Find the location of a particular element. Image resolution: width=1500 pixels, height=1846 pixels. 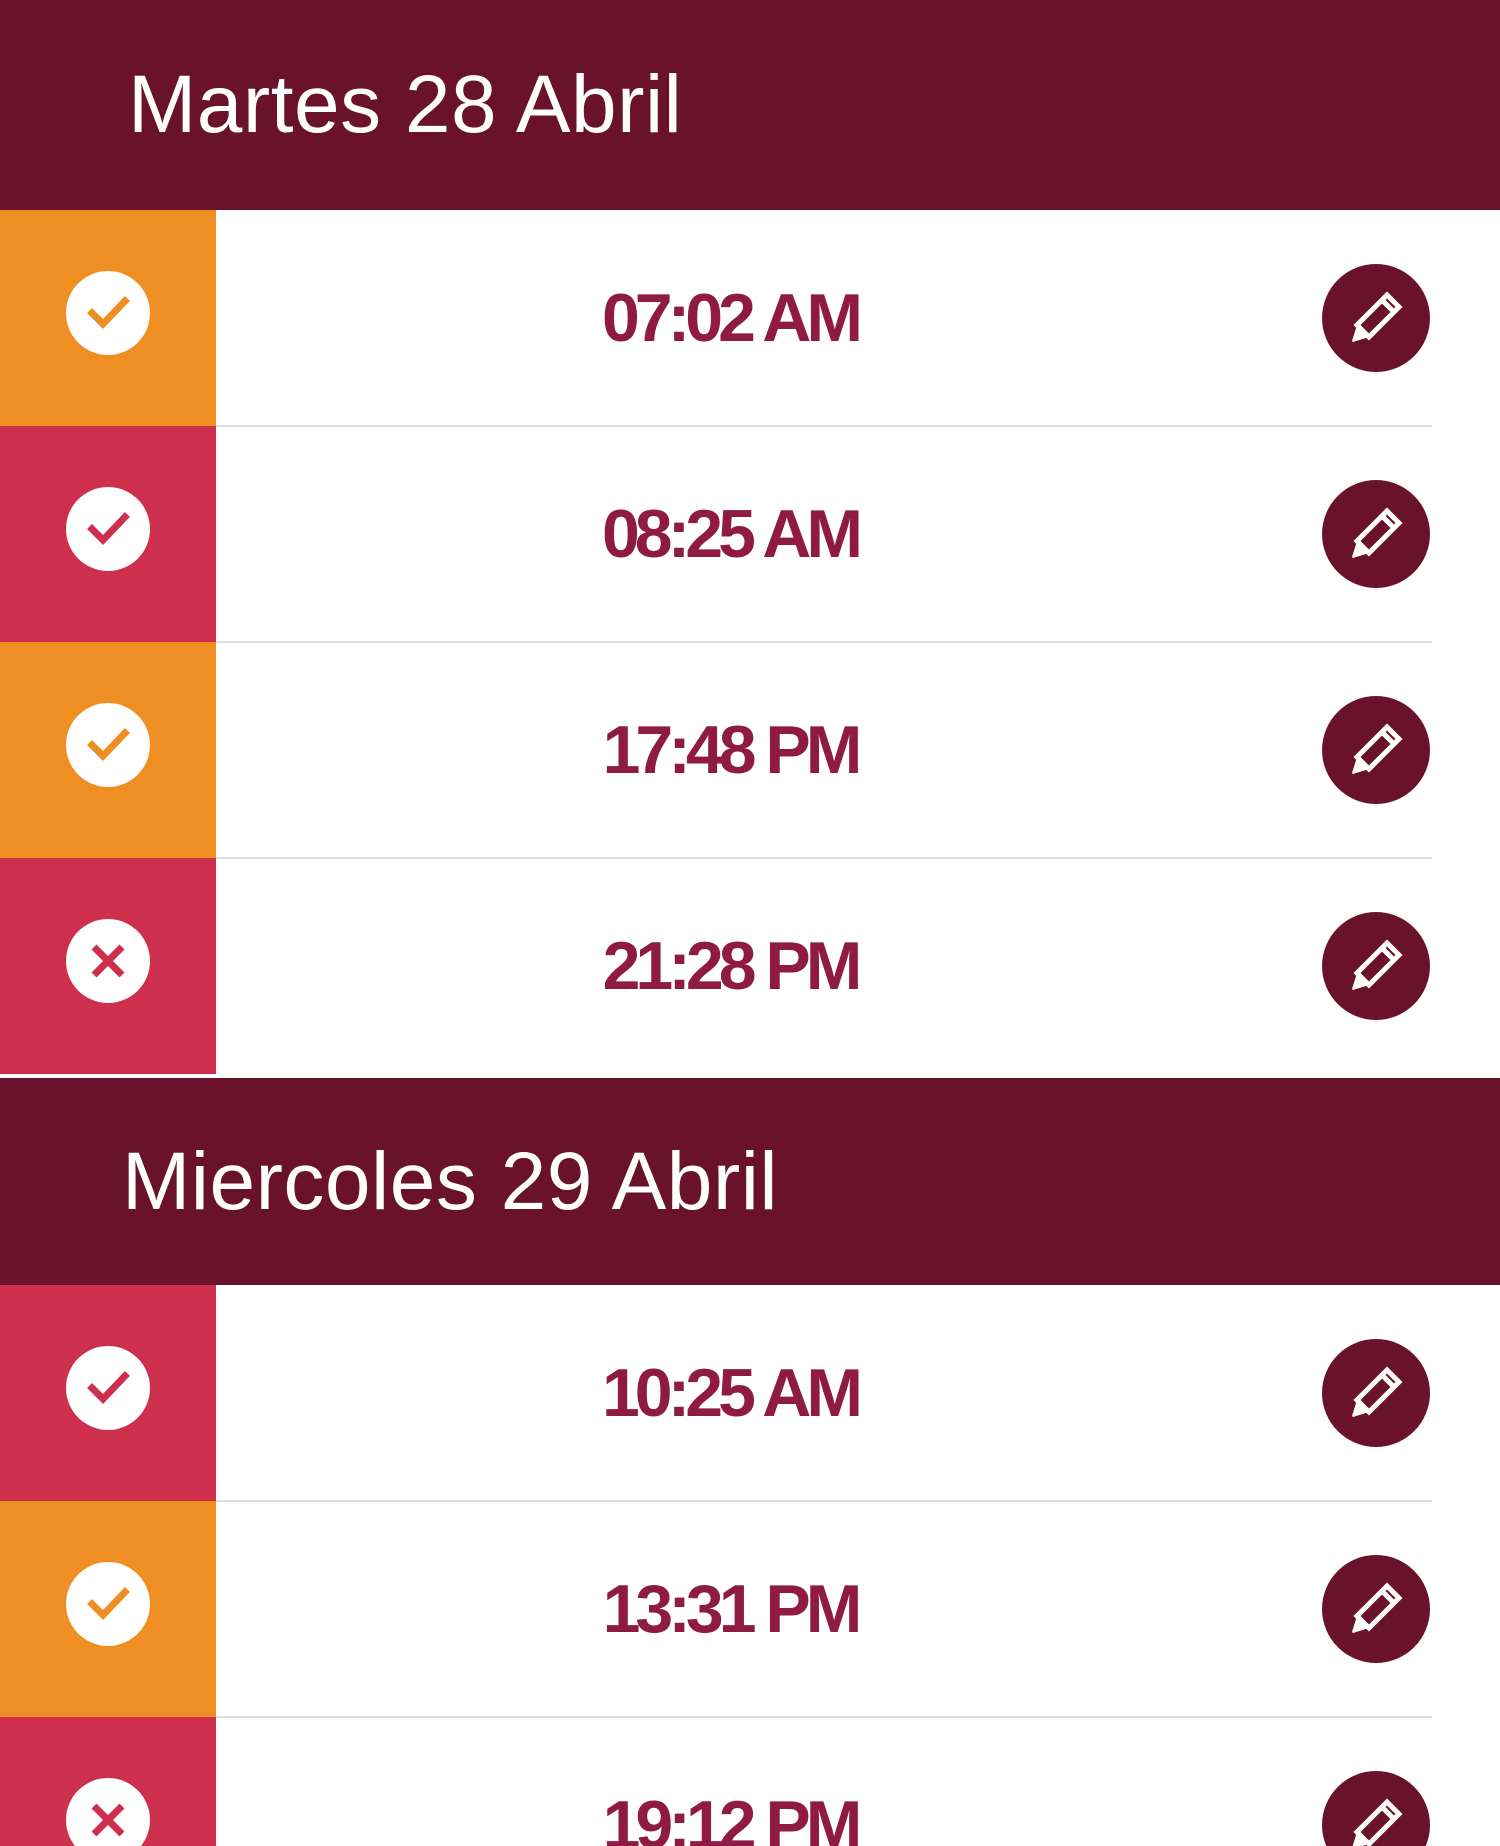

day-header: Miercoles 29 Abril is located at coordinates (750, 1181).